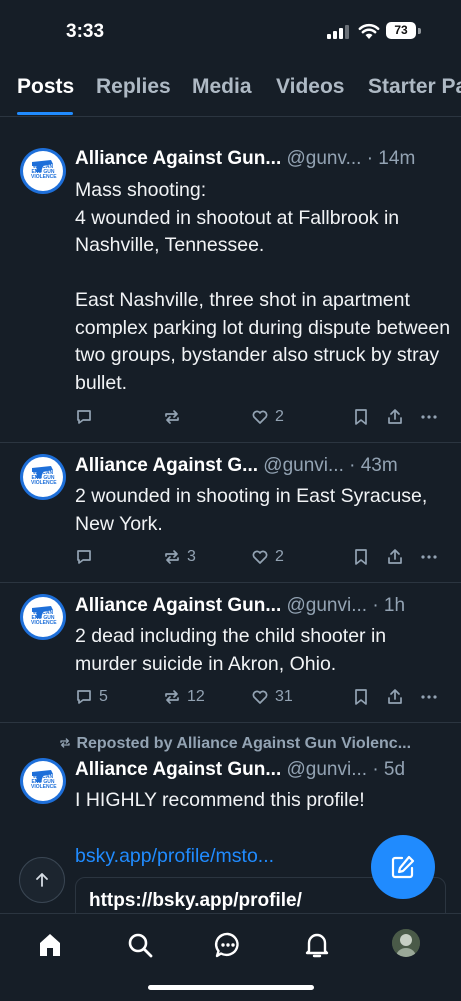 Image resolution: width=461 pixels, height=1001 pixels. Describe the element at coordinates (133, 87) in the screenshot. I see `tab-replies: Replies` at that location.